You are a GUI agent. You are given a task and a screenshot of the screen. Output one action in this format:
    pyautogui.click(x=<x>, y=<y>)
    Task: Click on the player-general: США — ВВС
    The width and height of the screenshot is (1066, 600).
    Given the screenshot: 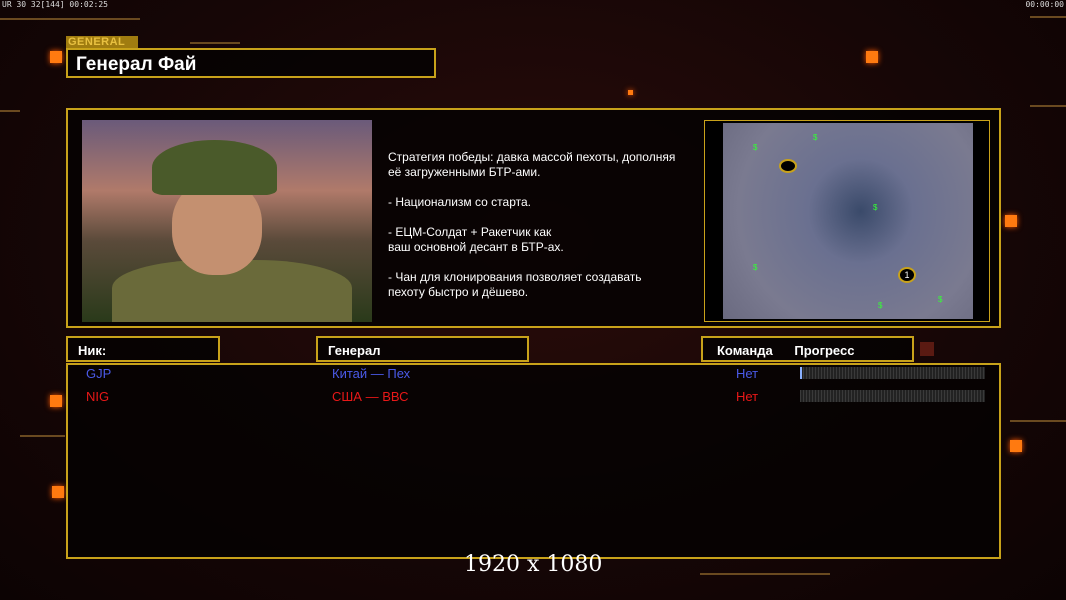 What is the action you would take?
    pyautogui.click(x=370, y=396)
    